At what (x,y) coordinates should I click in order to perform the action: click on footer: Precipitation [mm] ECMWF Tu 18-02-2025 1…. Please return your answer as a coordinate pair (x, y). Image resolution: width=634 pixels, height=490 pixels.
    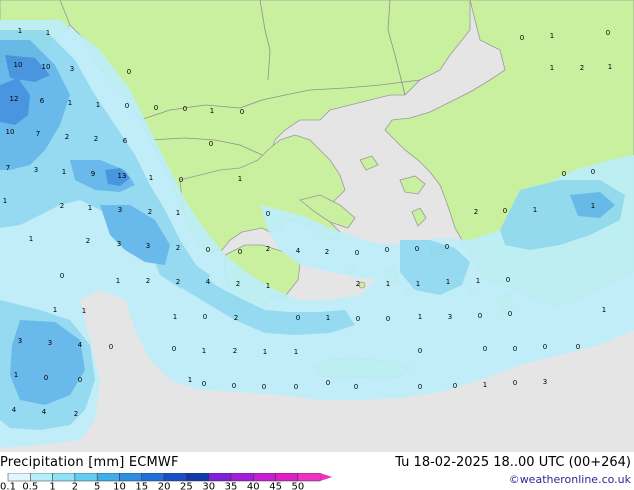
    Looking at the image, I should click on (317, 471).